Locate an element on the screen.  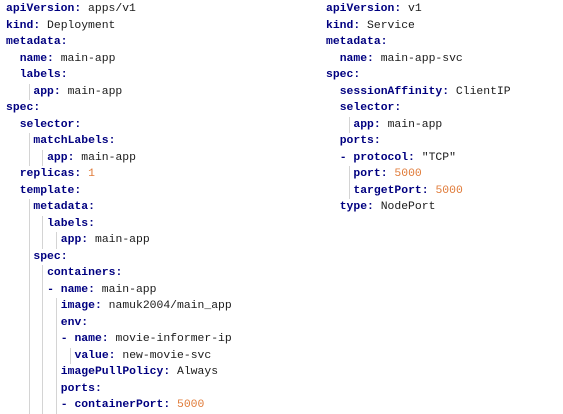
yaml-value: v1 is located at coordinates (415, 9).